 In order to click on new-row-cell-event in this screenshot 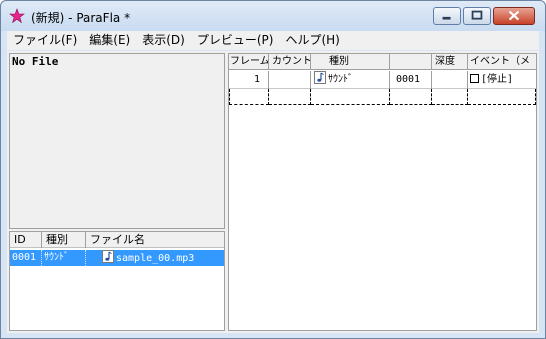, I will do `click(502, 97)`.